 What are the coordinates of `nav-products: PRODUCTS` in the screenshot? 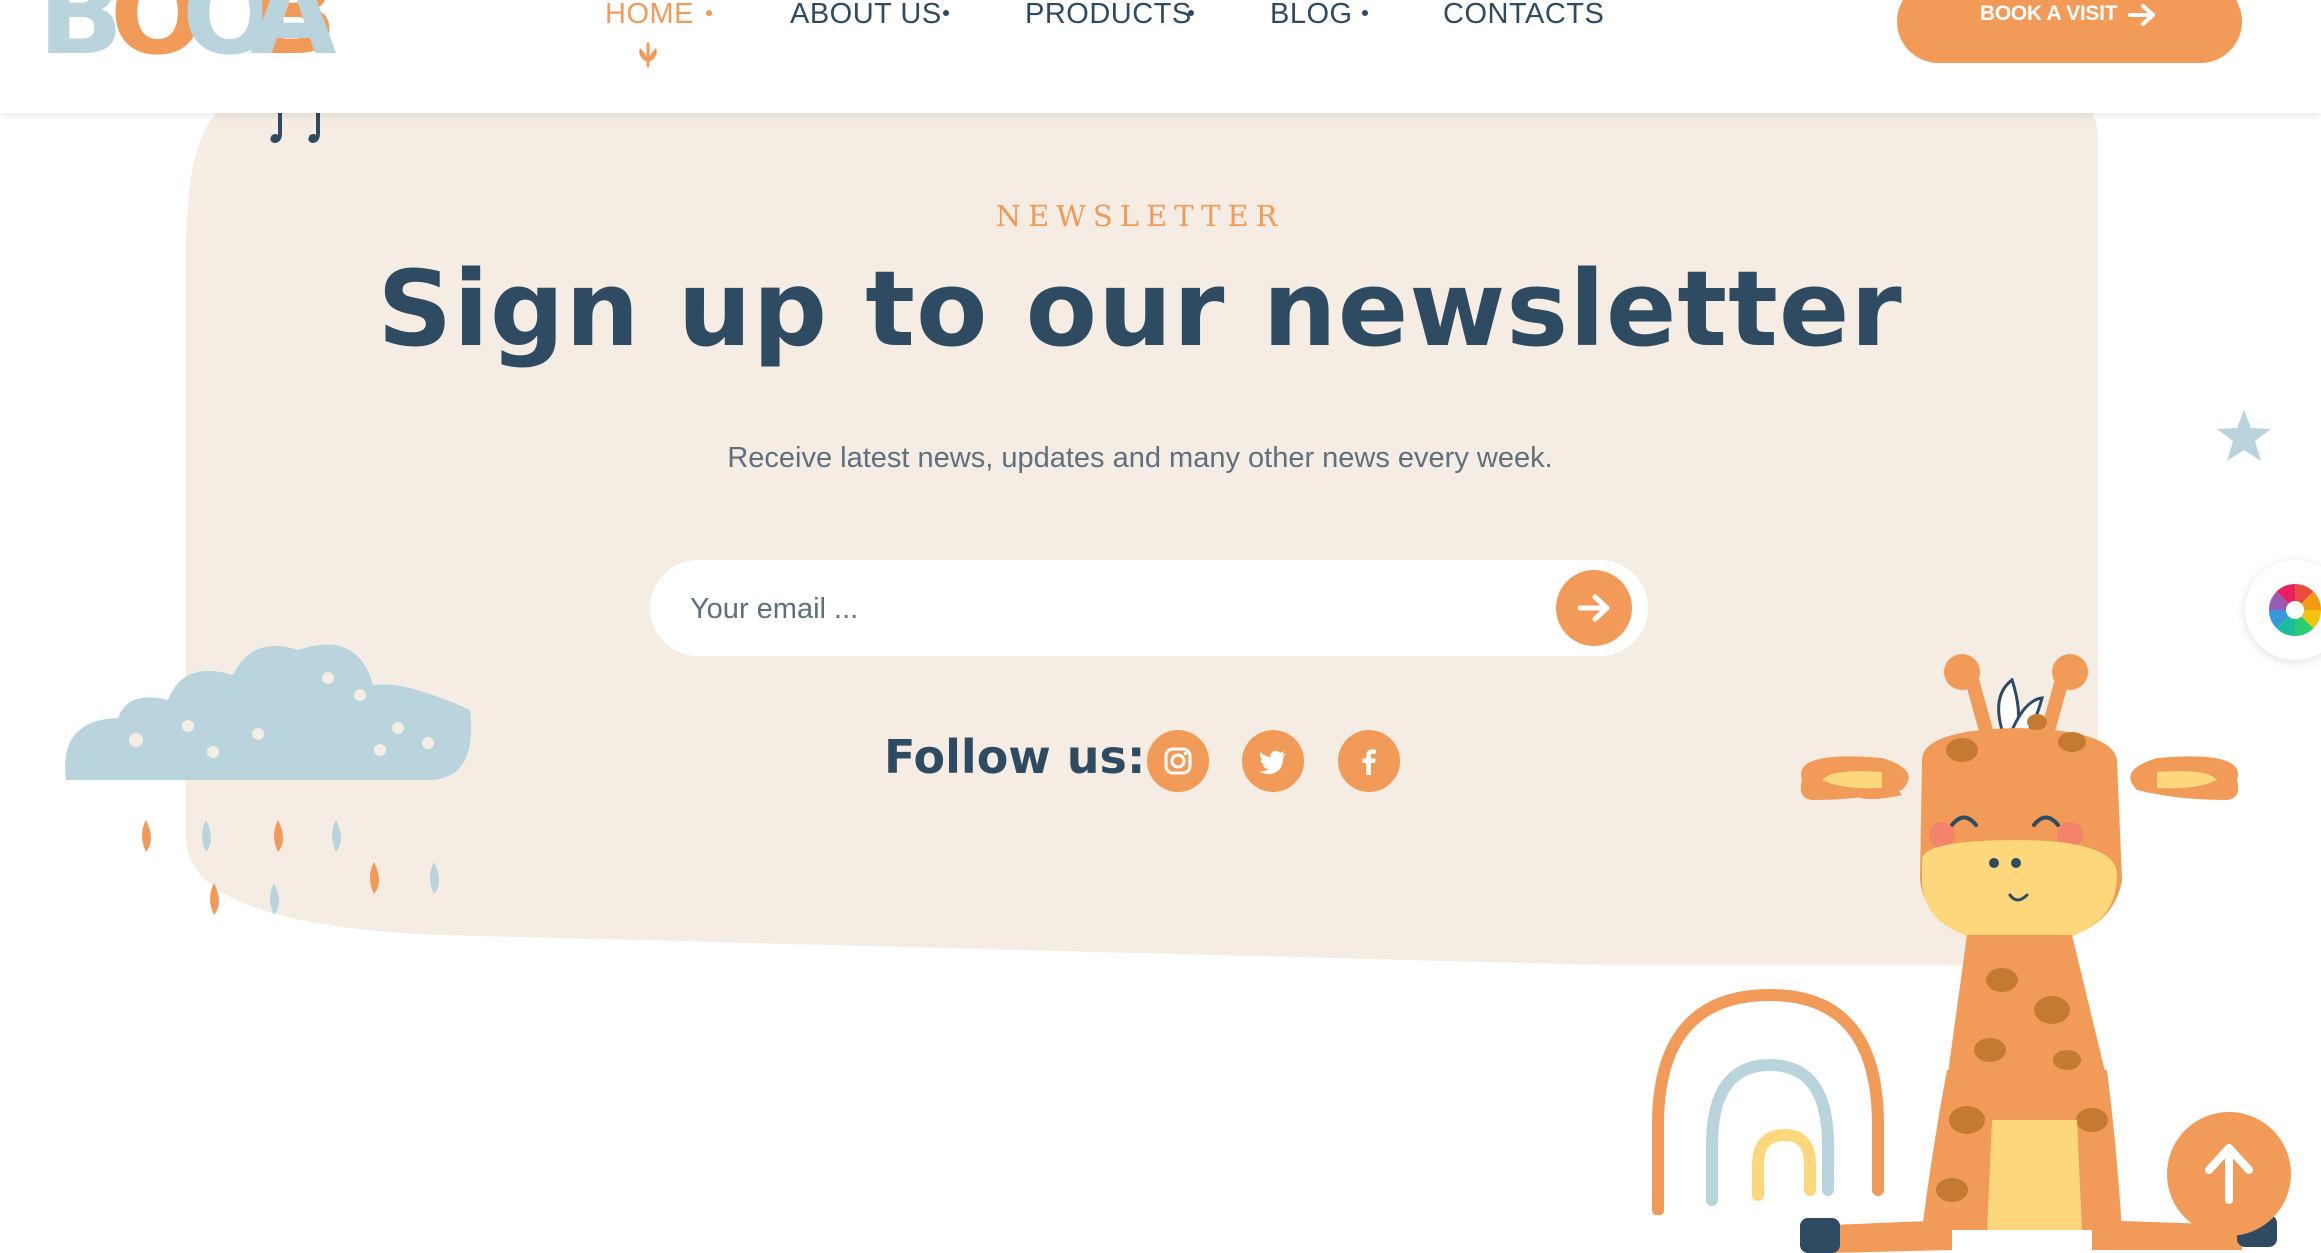 It's located at (1108, 15).